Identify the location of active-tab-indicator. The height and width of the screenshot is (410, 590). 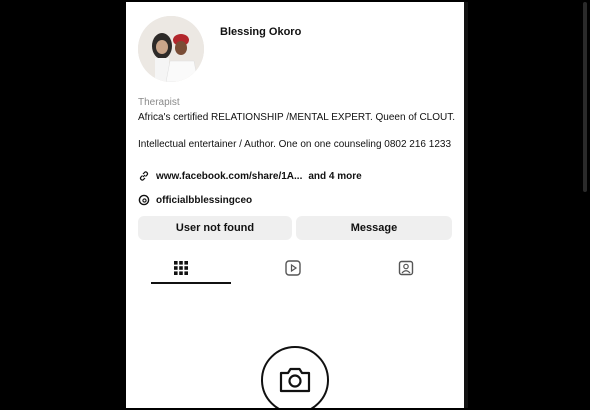
(191, 283).